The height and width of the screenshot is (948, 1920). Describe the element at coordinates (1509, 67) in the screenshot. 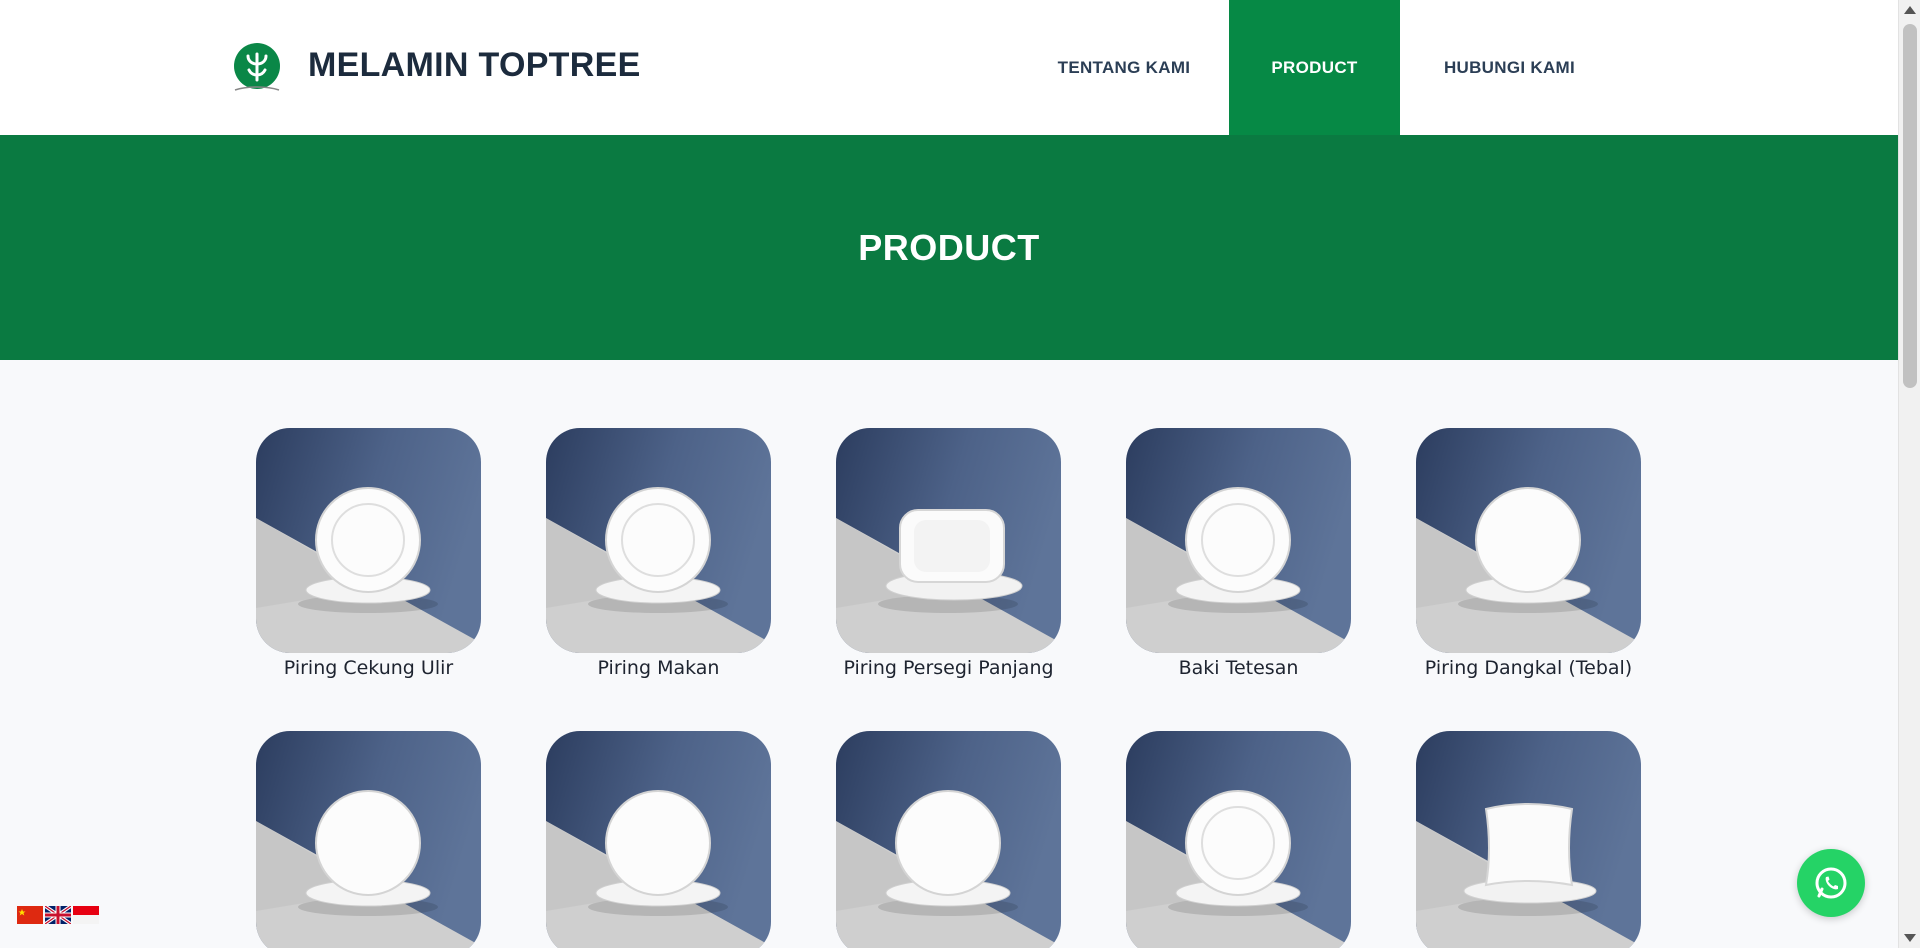

I see `nav-hubungi-kami: HUBUNGI KAMI` at that location.